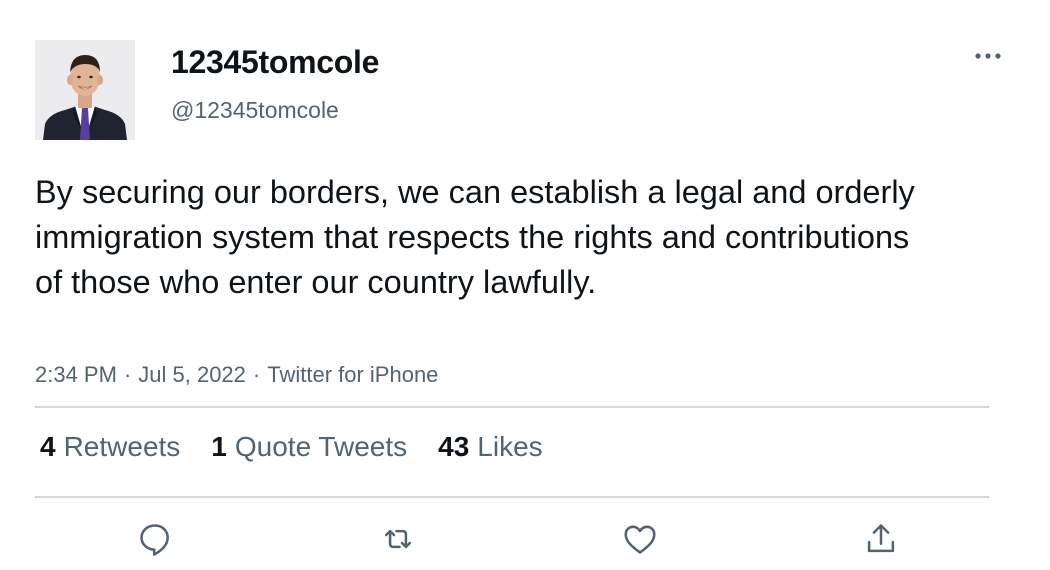 The image size is (1050, 570). I want to click on display-name: 12345tomcole, so click(275, 62).